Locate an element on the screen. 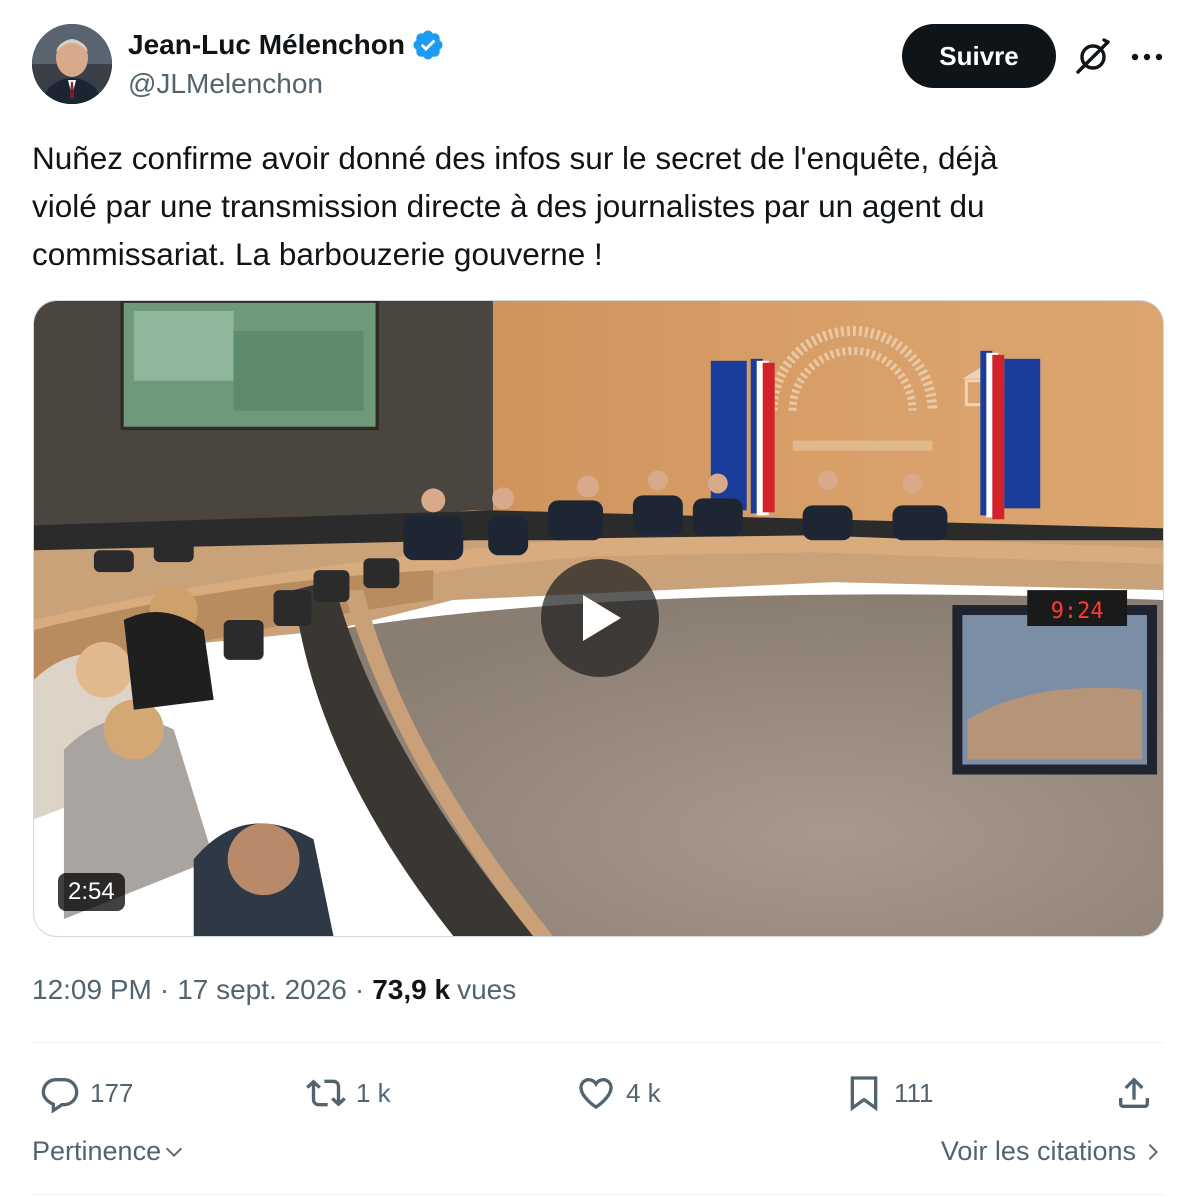 The height and width of the screenshot is (1198, 1196). tweet-header: Jean-Luc Mélenchon @JLMelenchon Suivre is located at coordinates (598, 65).